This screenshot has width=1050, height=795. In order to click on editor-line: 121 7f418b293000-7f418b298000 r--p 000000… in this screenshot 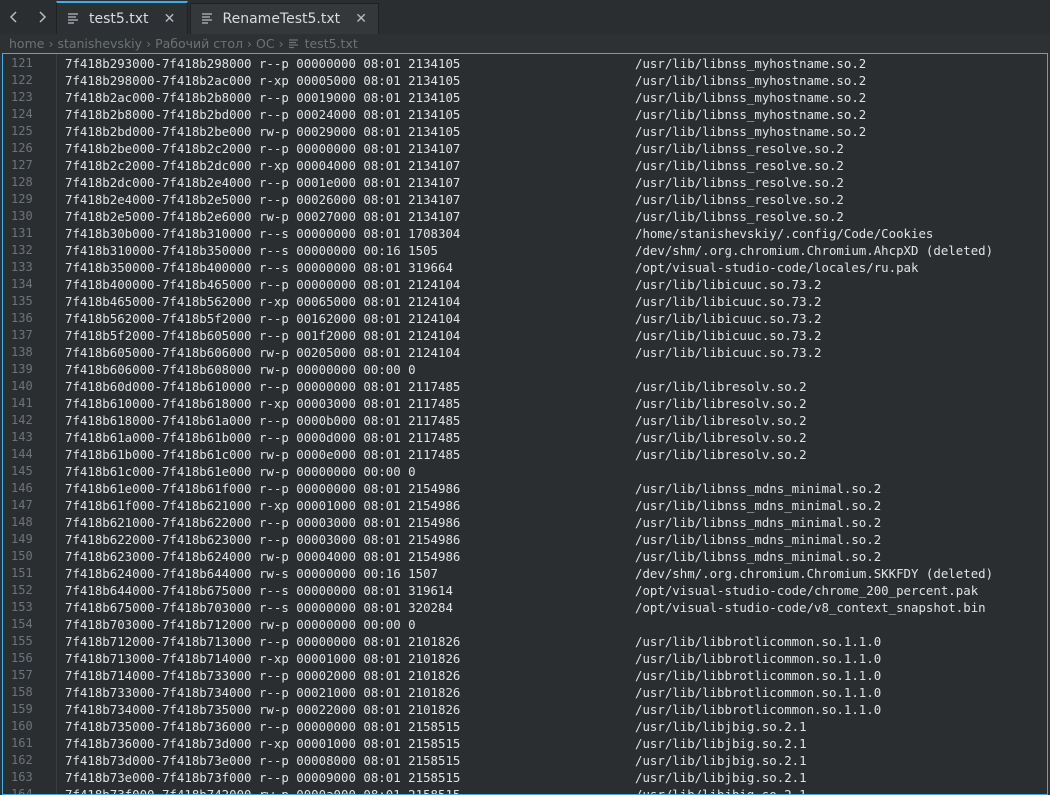, I will do `click(525, 63)`.